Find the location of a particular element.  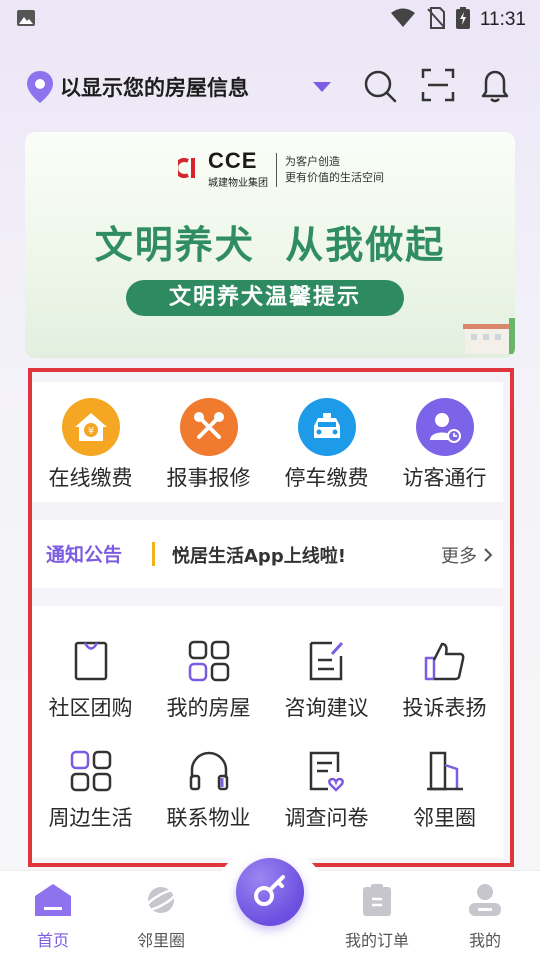

tools-icon is located at coordinates (208, 427).